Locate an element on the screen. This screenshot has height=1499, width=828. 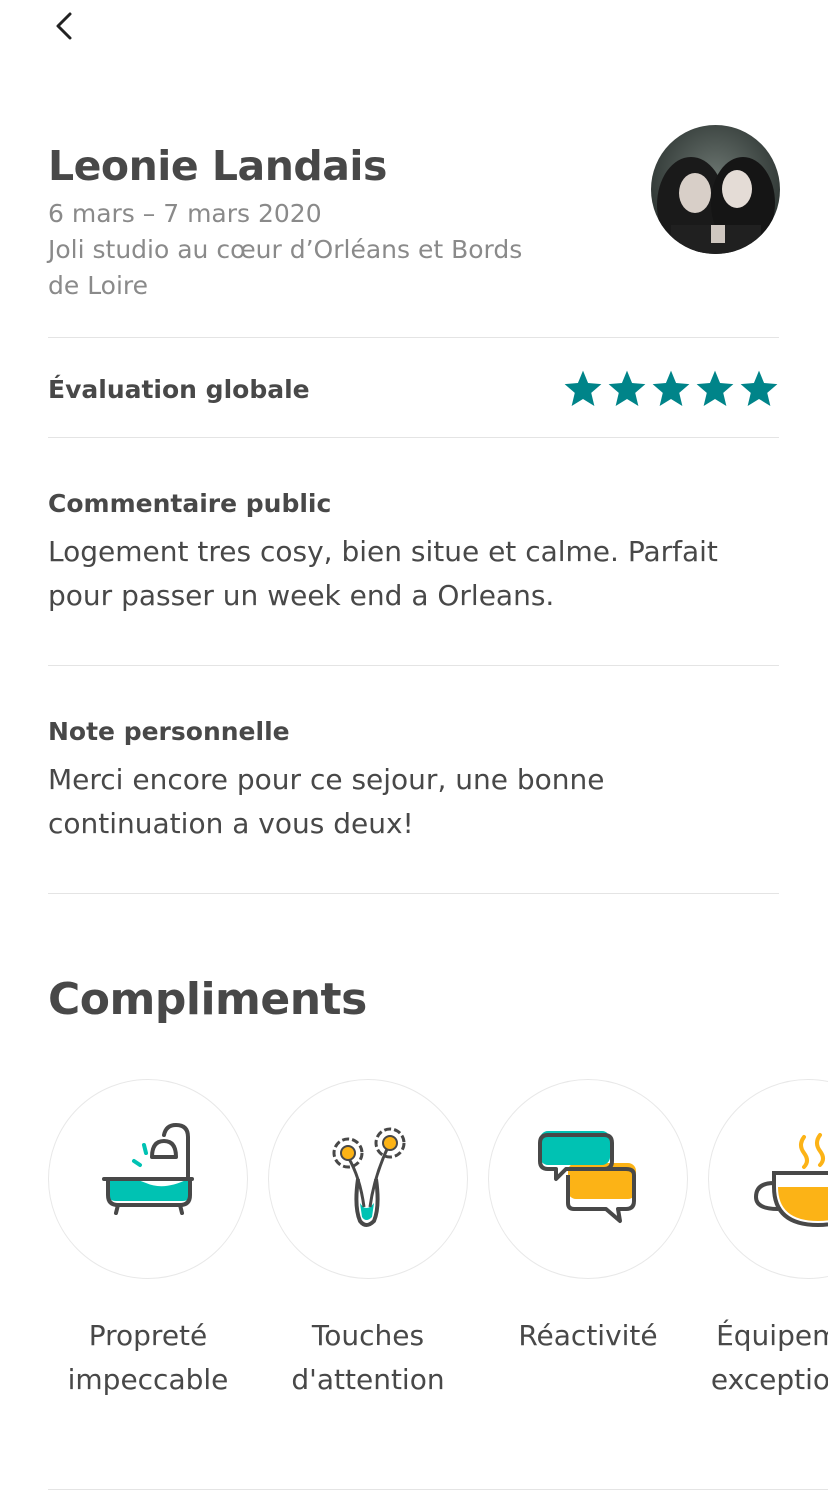
compliments-title: Compliments is located at coordinates (207, 999).